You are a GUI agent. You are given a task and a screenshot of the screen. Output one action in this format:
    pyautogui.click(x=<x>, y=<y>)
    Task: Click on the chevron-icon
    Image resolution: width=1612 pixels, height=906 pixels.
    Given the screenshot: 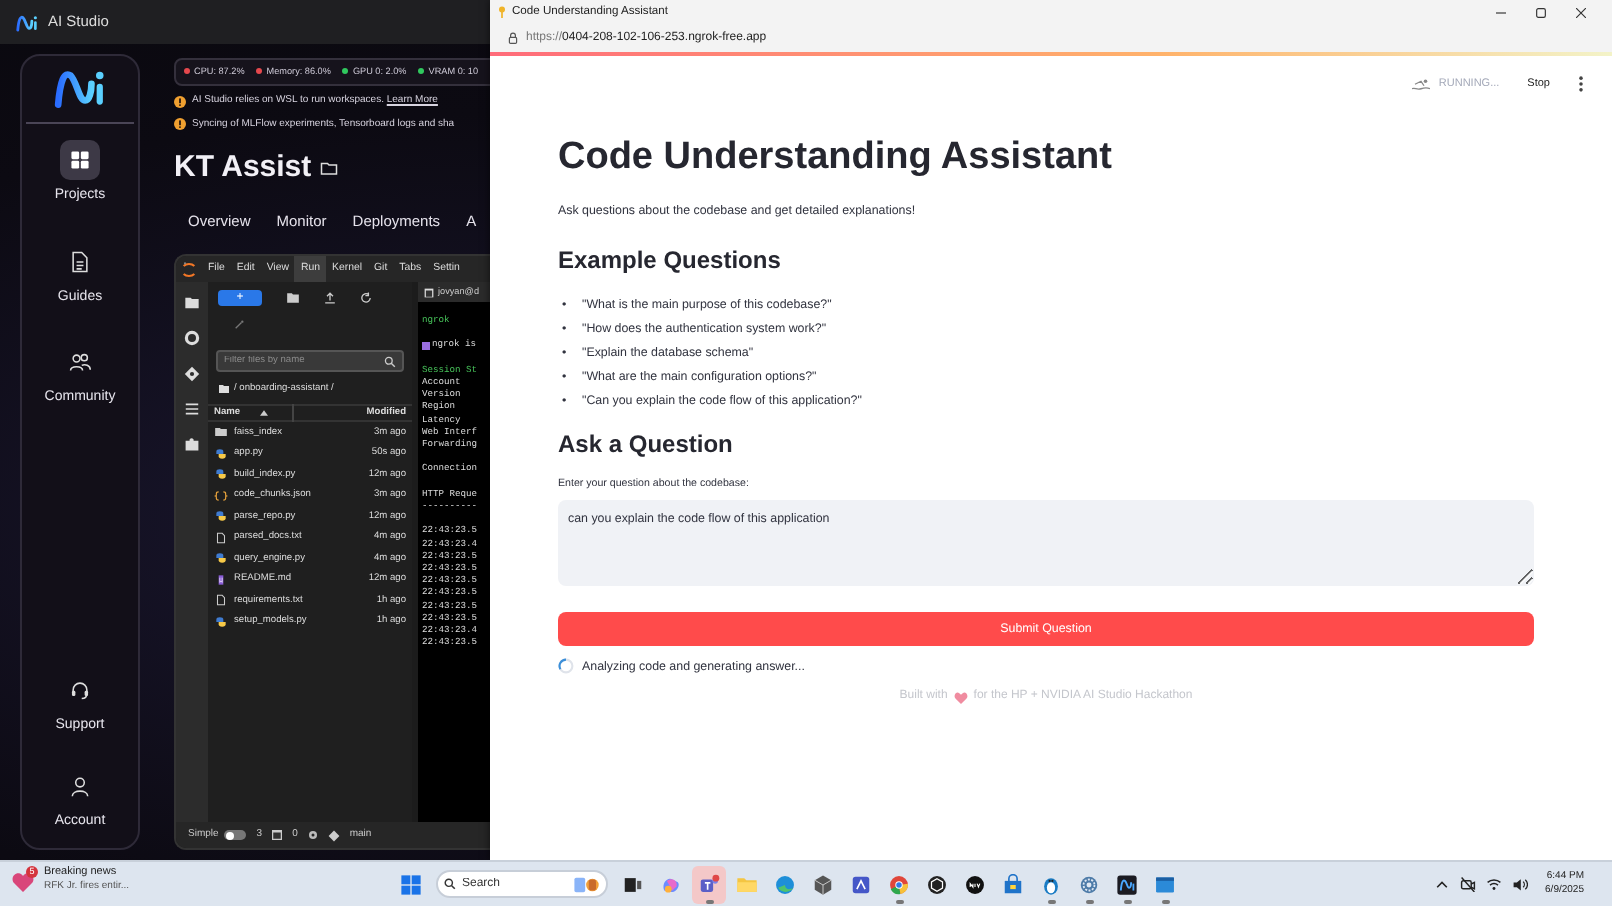 What is the action you would take?
    pyautogui.click(x=1441, y=884)
    